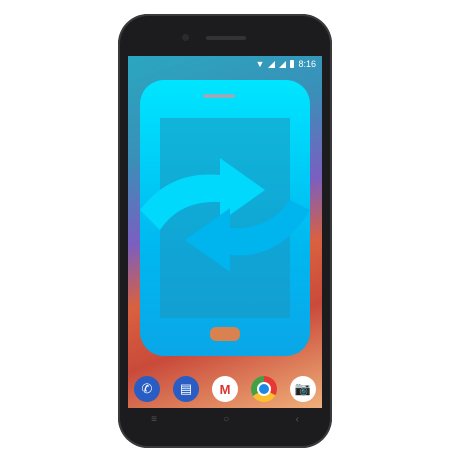 This screenshot has height=452, width=452. What do you see at coordinates (186, 389) in the screenshot?
I see `messages-icon: ▤` at bounding box center [186, 389].